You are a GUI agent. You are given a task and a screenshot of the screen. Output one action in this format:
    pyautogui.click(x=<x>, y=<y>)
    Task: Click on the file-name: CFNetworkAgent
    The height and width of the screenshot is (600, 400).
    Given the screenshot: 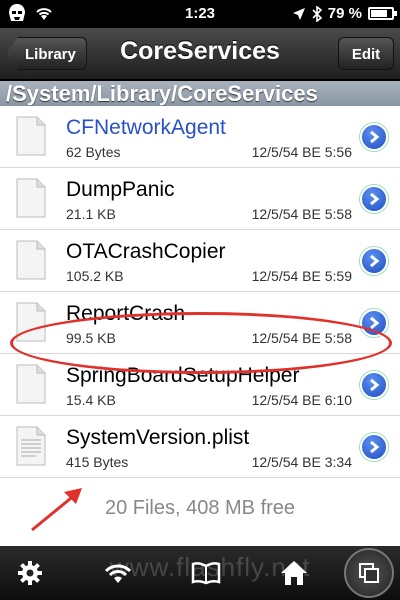 What is the action you would take?
    pyautogui.click(x=146, y=127)
    